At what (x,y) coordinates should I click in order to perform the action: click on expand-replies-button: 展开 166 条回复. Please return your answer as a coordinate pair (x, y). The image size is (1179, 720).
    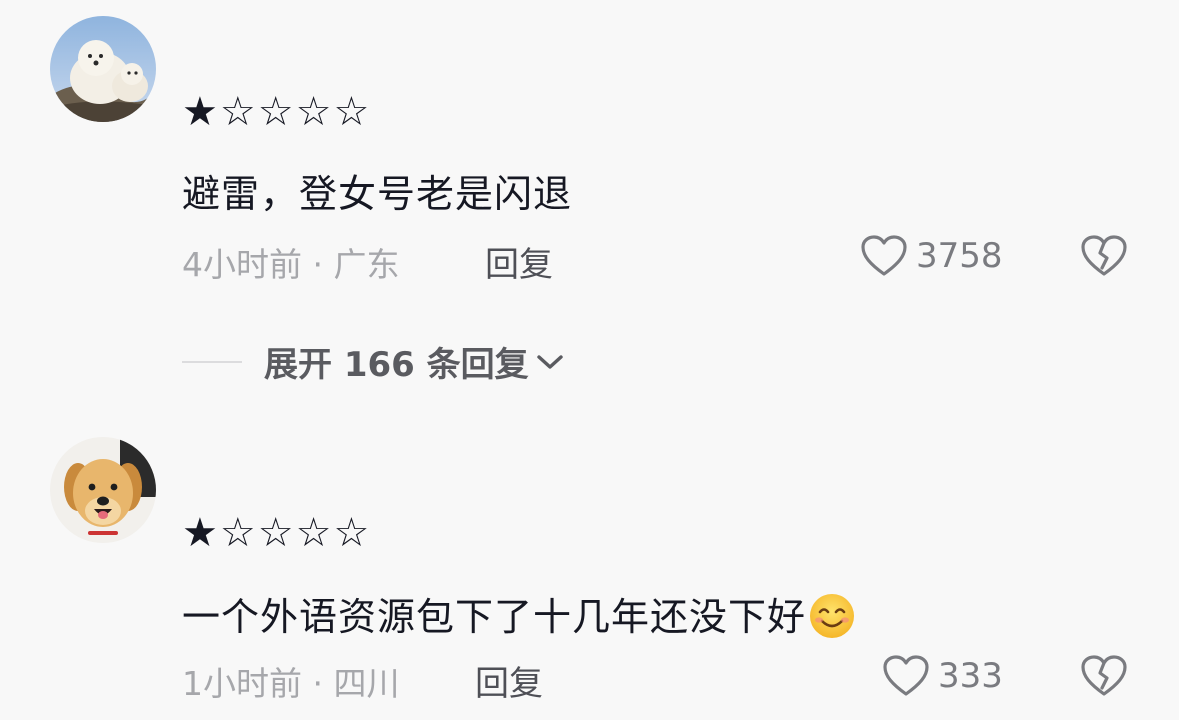
    Looking at the image, I should click on (374, 361).